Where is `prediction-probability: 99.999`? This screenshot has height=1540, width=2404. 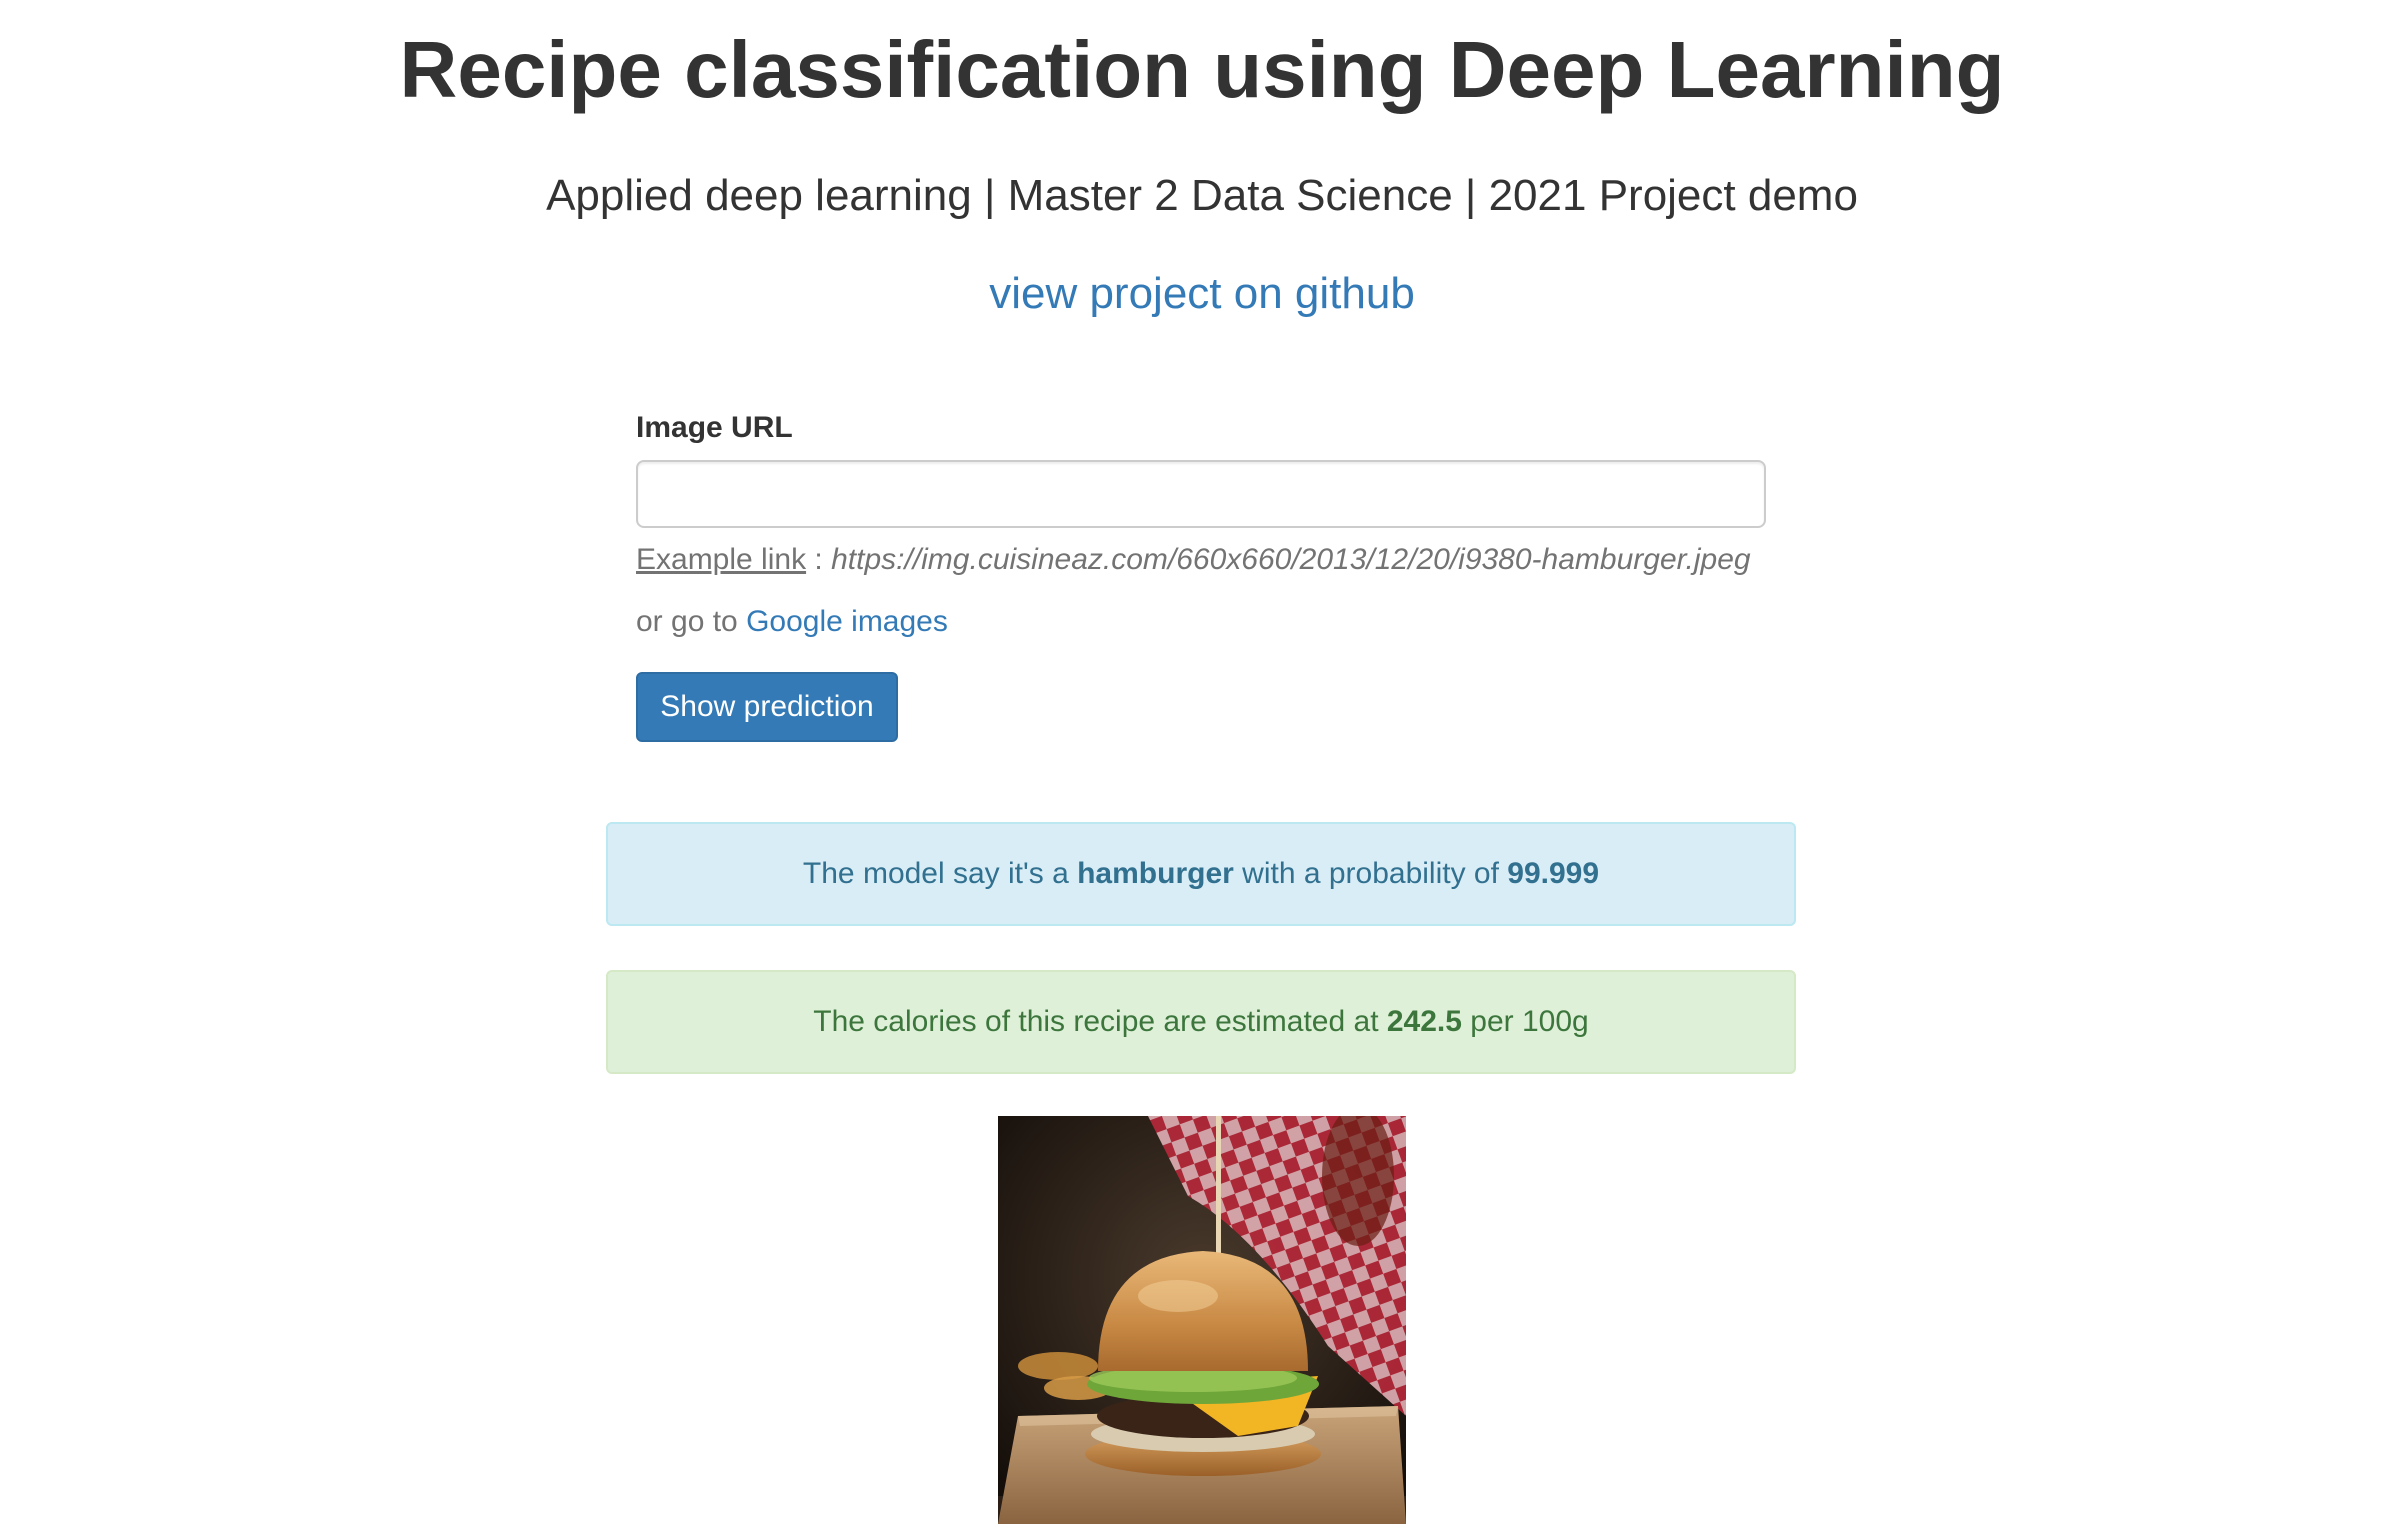
prediction-probability: 99.999 is located at coordinates (1553, 873).